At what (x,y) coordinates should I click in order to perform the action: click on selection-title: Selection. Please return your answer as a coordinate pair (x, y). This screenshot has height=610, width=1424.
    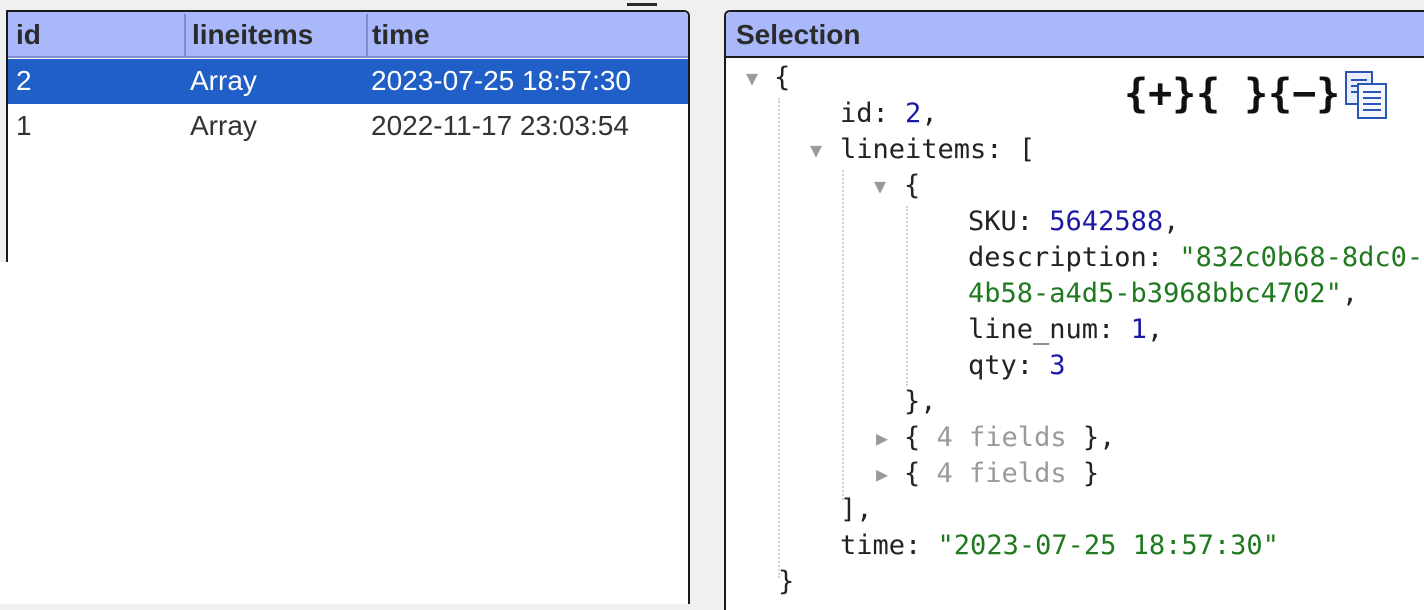
    Looking at the image, I should click on (798, 34).